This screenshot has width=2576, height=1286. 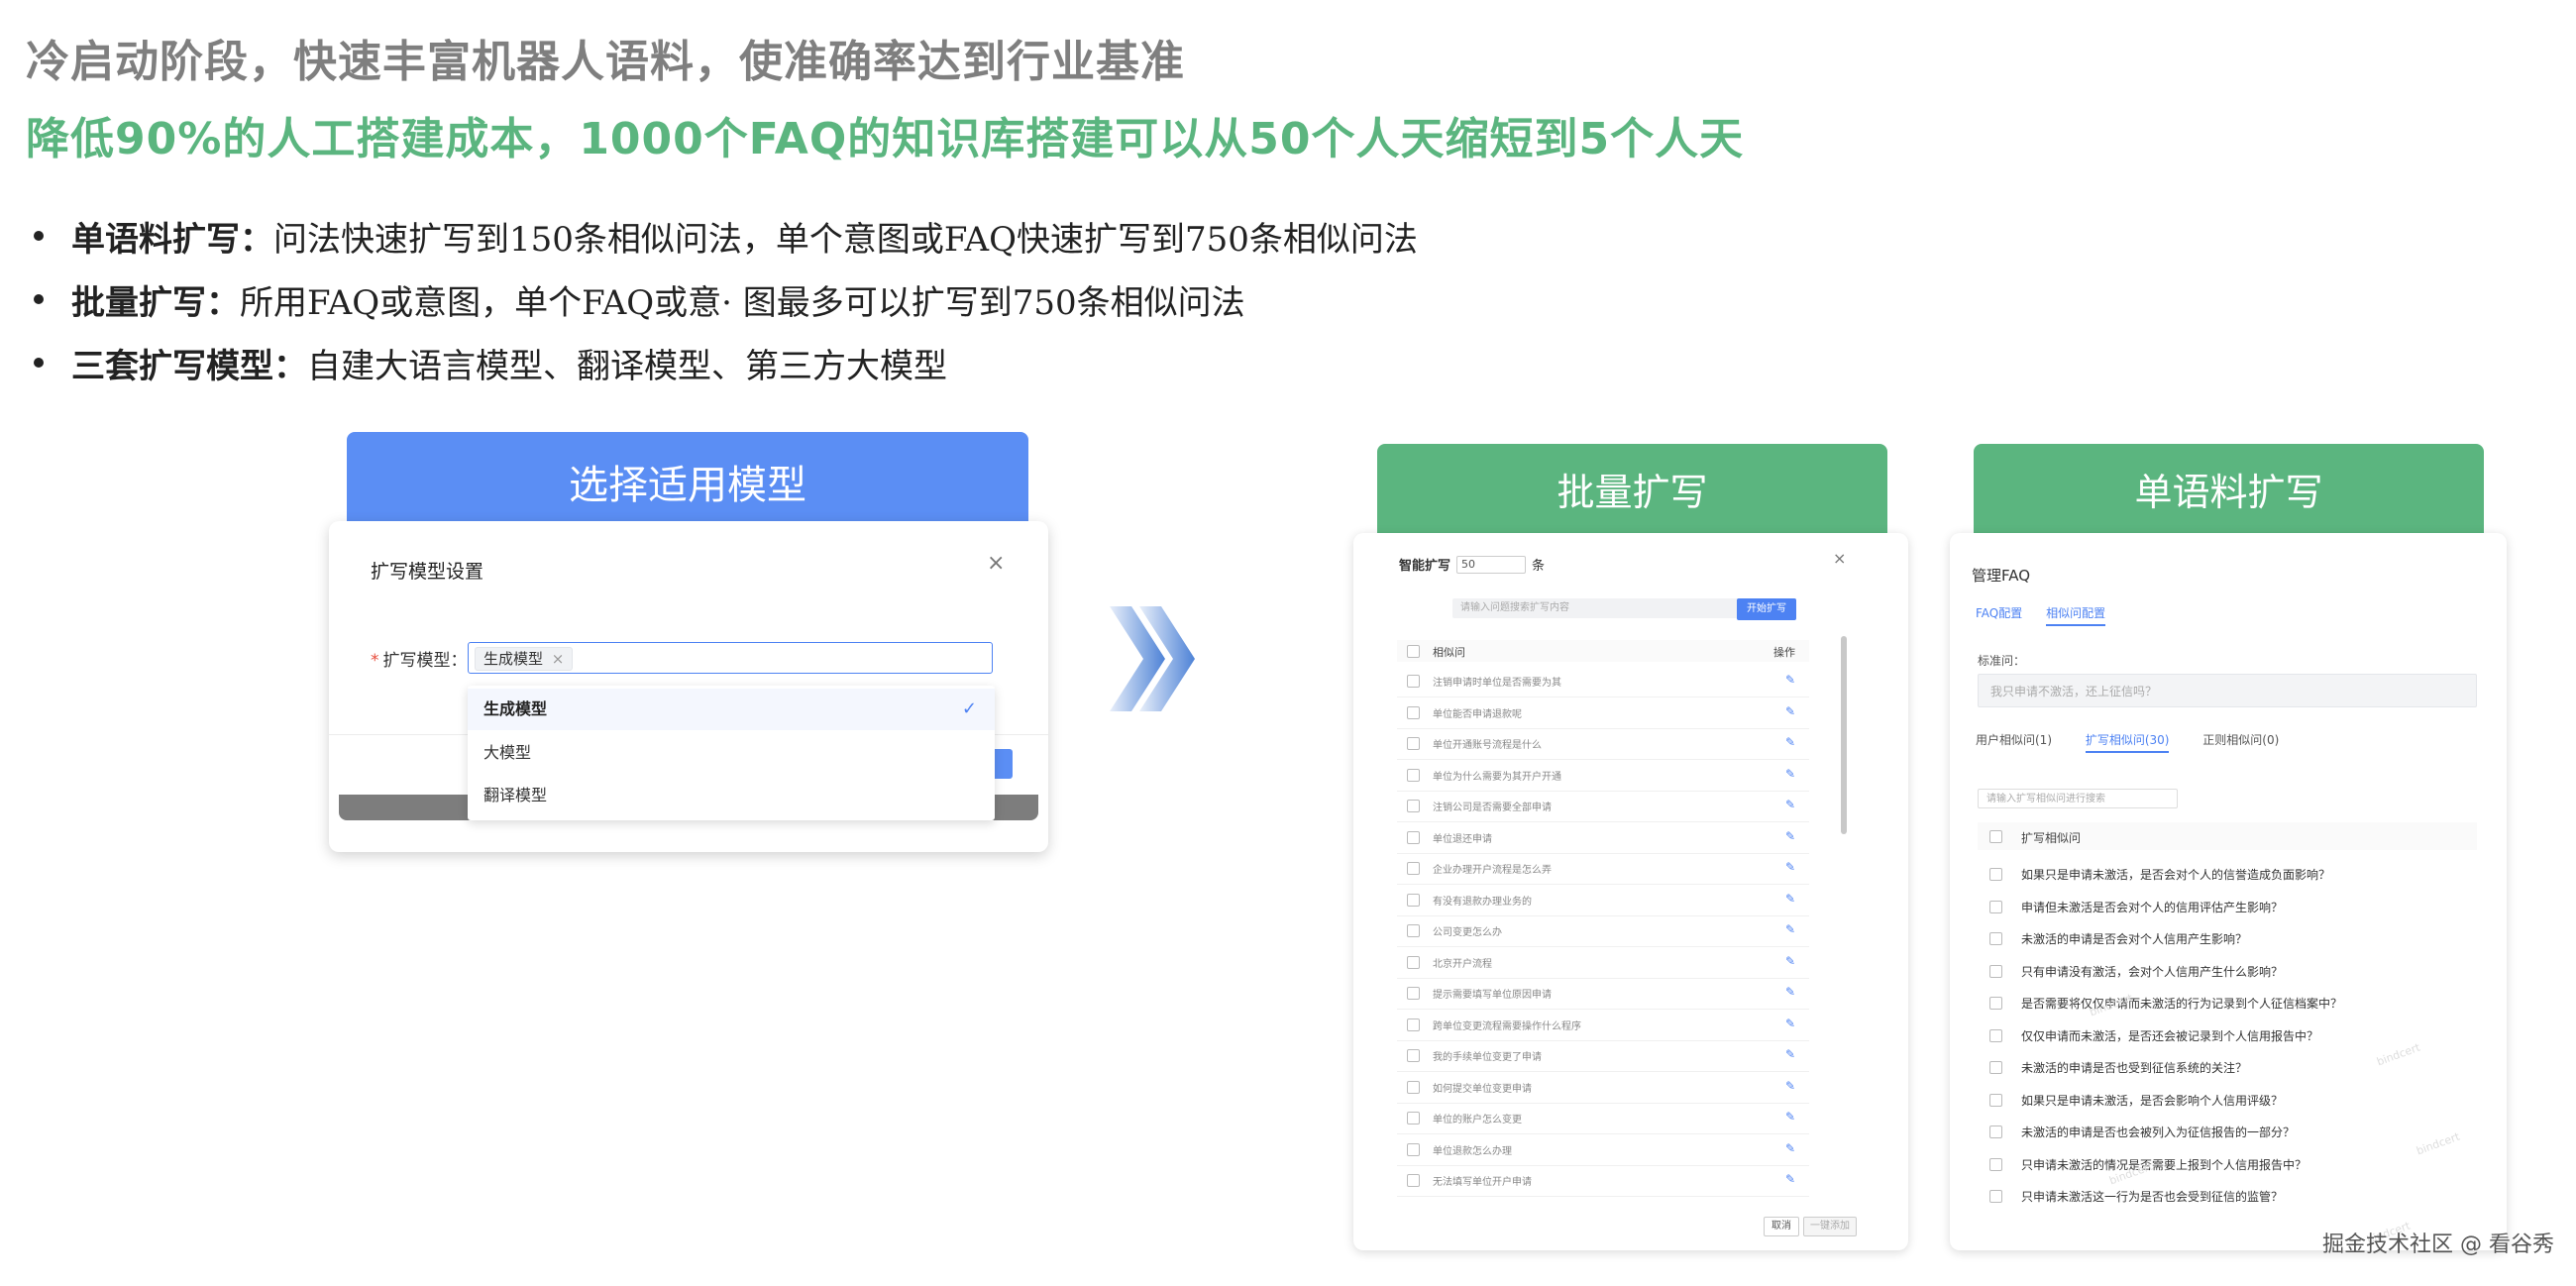 I want to click on required-mark: *, so click(x=375, y=661).